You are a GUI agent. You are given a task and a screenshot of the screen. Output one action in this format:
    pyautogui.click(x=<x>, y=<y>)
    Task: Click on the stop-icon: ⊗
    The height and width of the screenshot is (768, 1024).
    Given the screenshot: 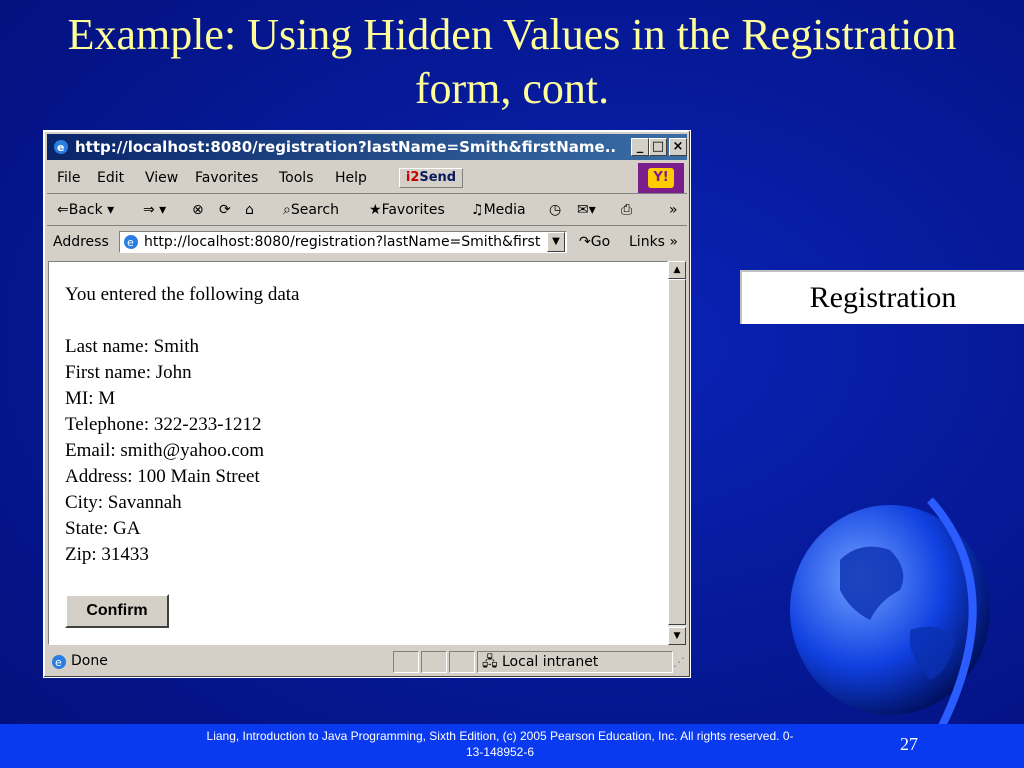 What is the action you would take?
    pyautogui.click(x=198, y=210)
    